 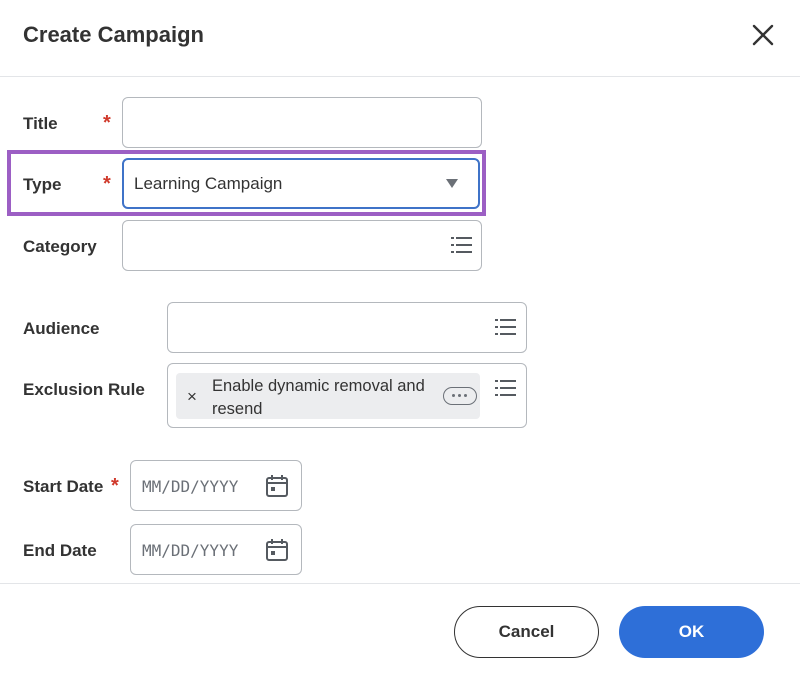 What do you see at coordinates (107, 123) in the screenshot?
I see `title-required-marker: *` at bounding box center [107, 123].